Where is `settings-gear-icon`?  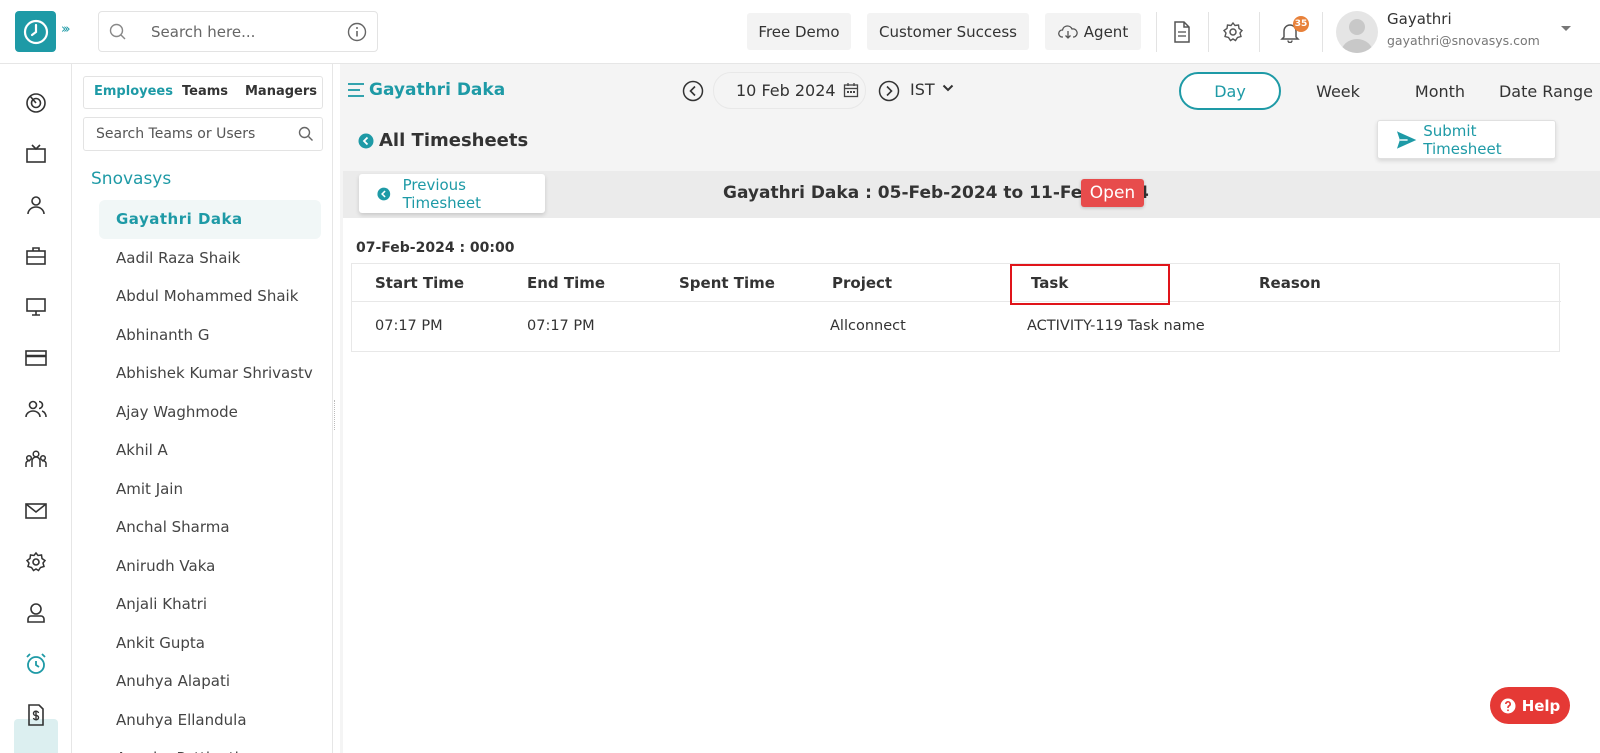
settings-gear-icon is located at coordinates (1233, 32).